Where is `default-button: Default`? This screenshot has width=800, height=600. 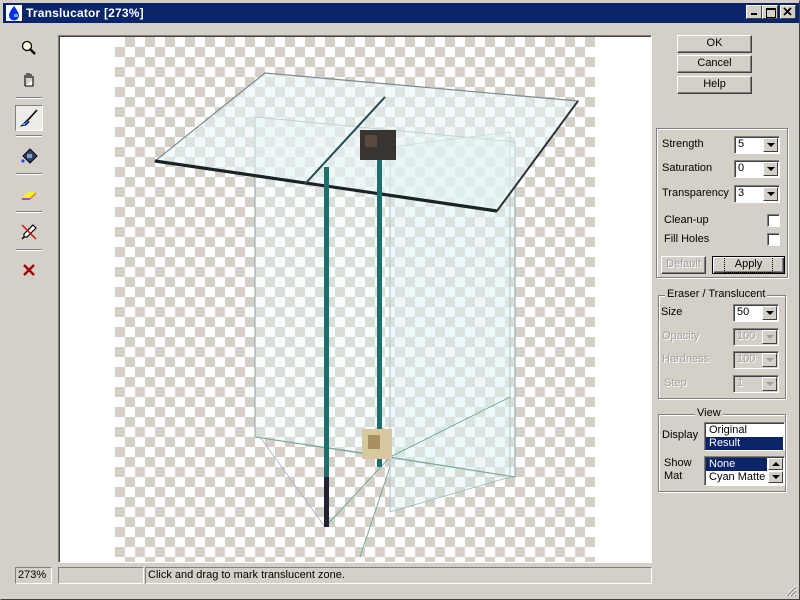
default-button: Default is located at coordinates (683, 265).